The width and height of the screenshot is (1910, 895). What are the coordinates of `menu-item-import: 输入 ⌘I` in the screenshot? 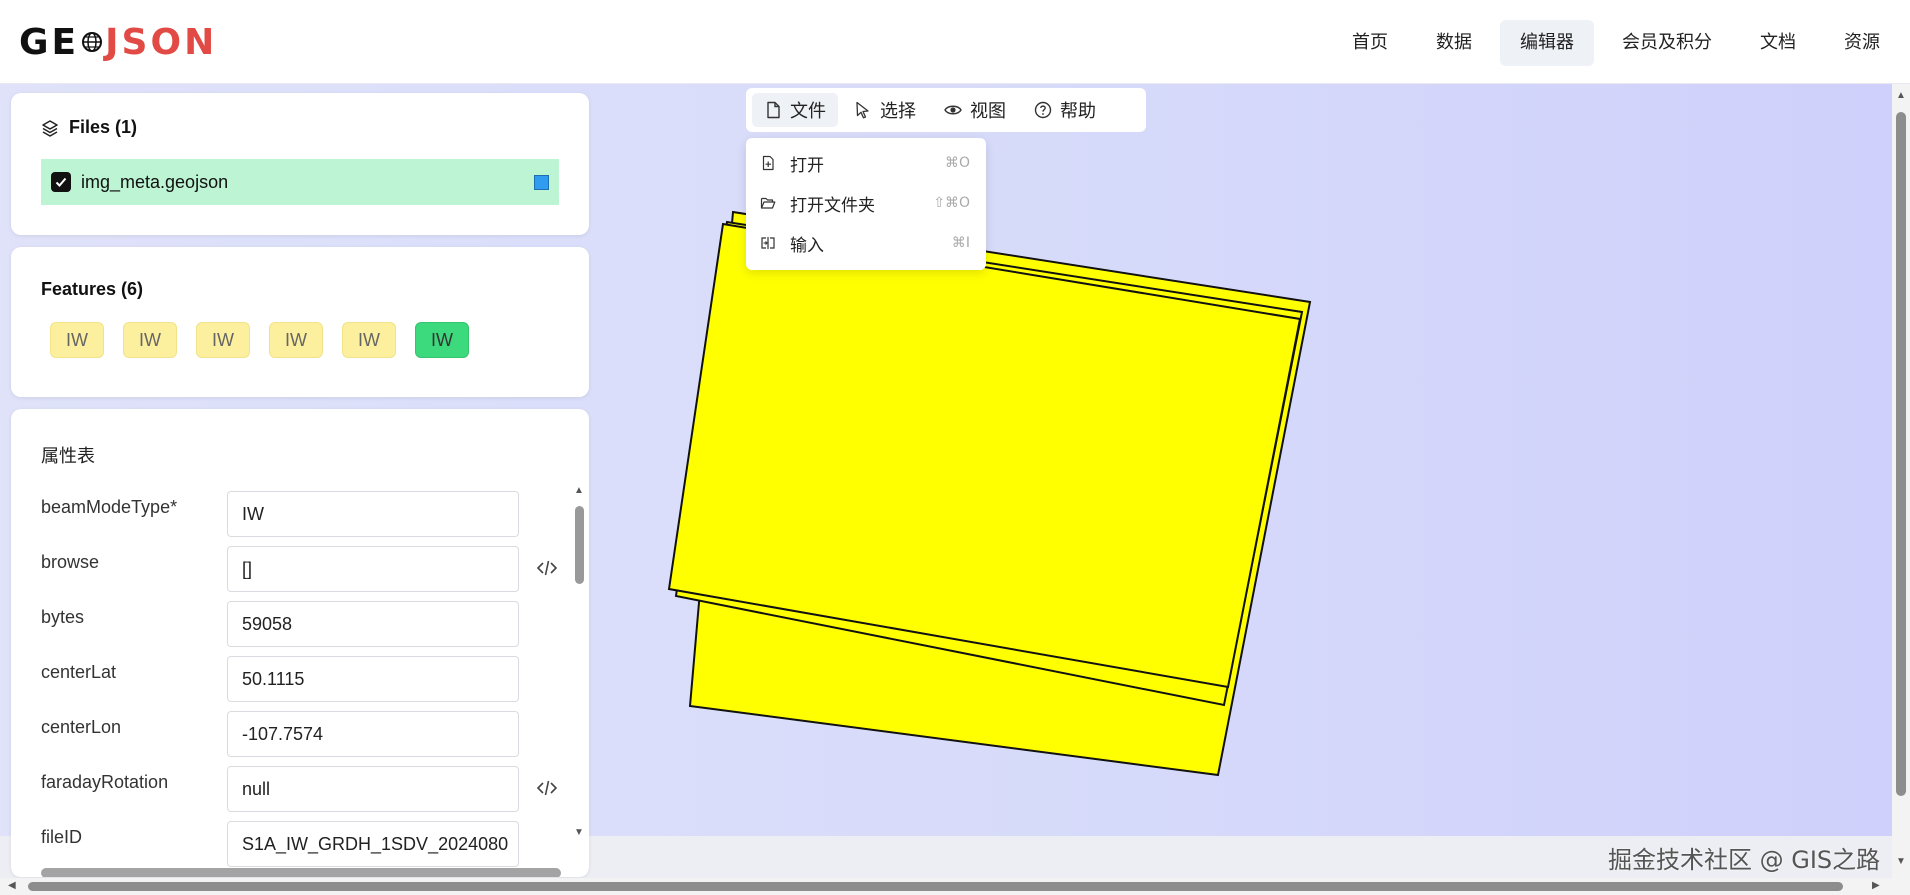 It's located at (866, 243).